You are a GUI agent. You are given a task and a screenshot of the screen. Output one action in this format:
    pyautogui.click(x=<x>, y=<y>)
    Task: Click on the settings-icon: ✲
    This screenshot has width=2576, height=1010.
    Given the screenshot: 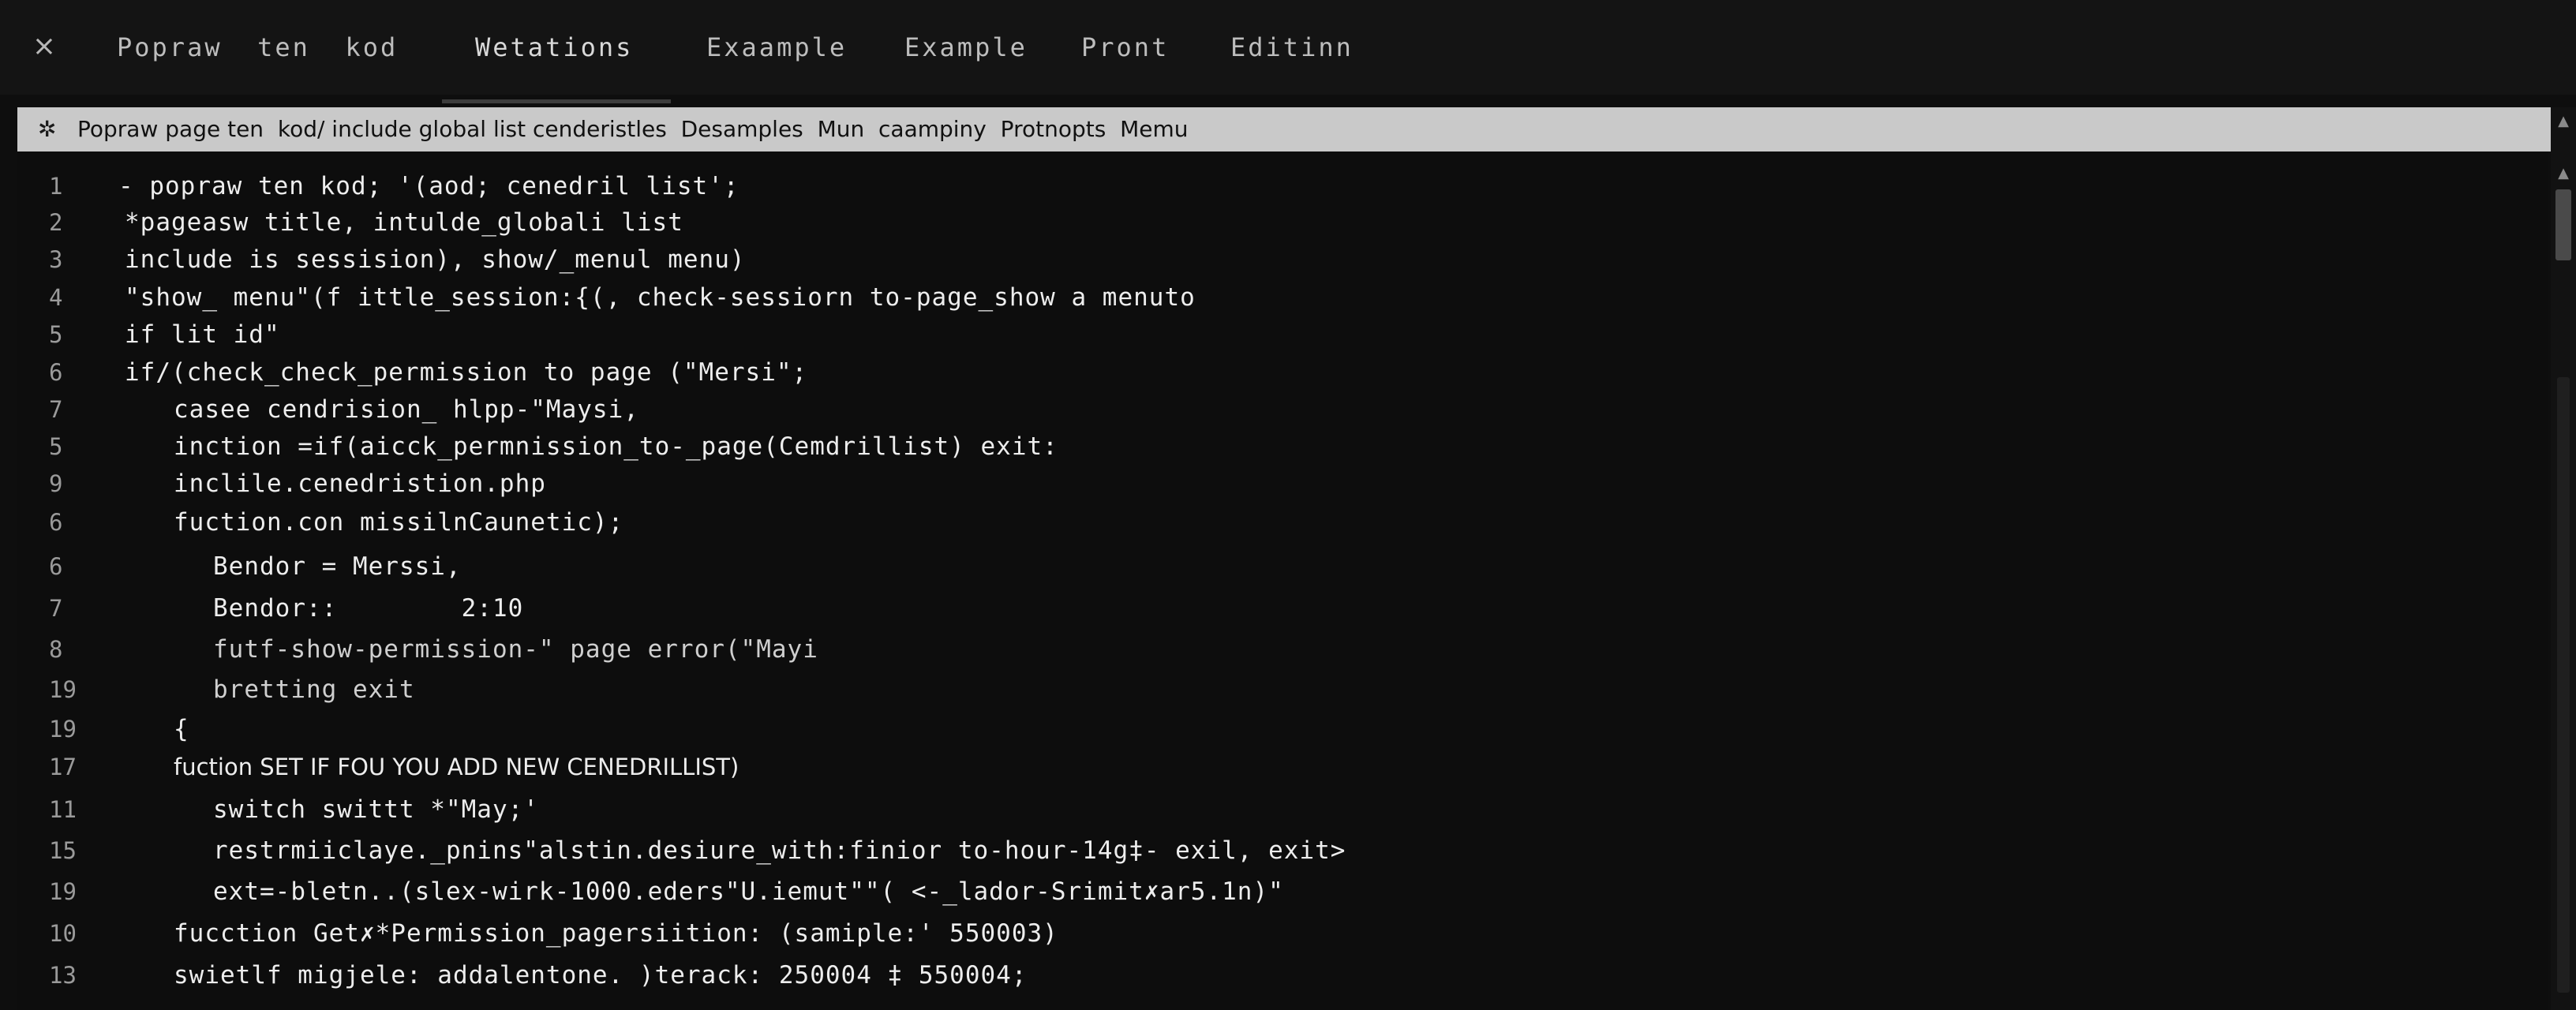 What is the action you would take?
    pyautogui.click(x=47, y=129)
    